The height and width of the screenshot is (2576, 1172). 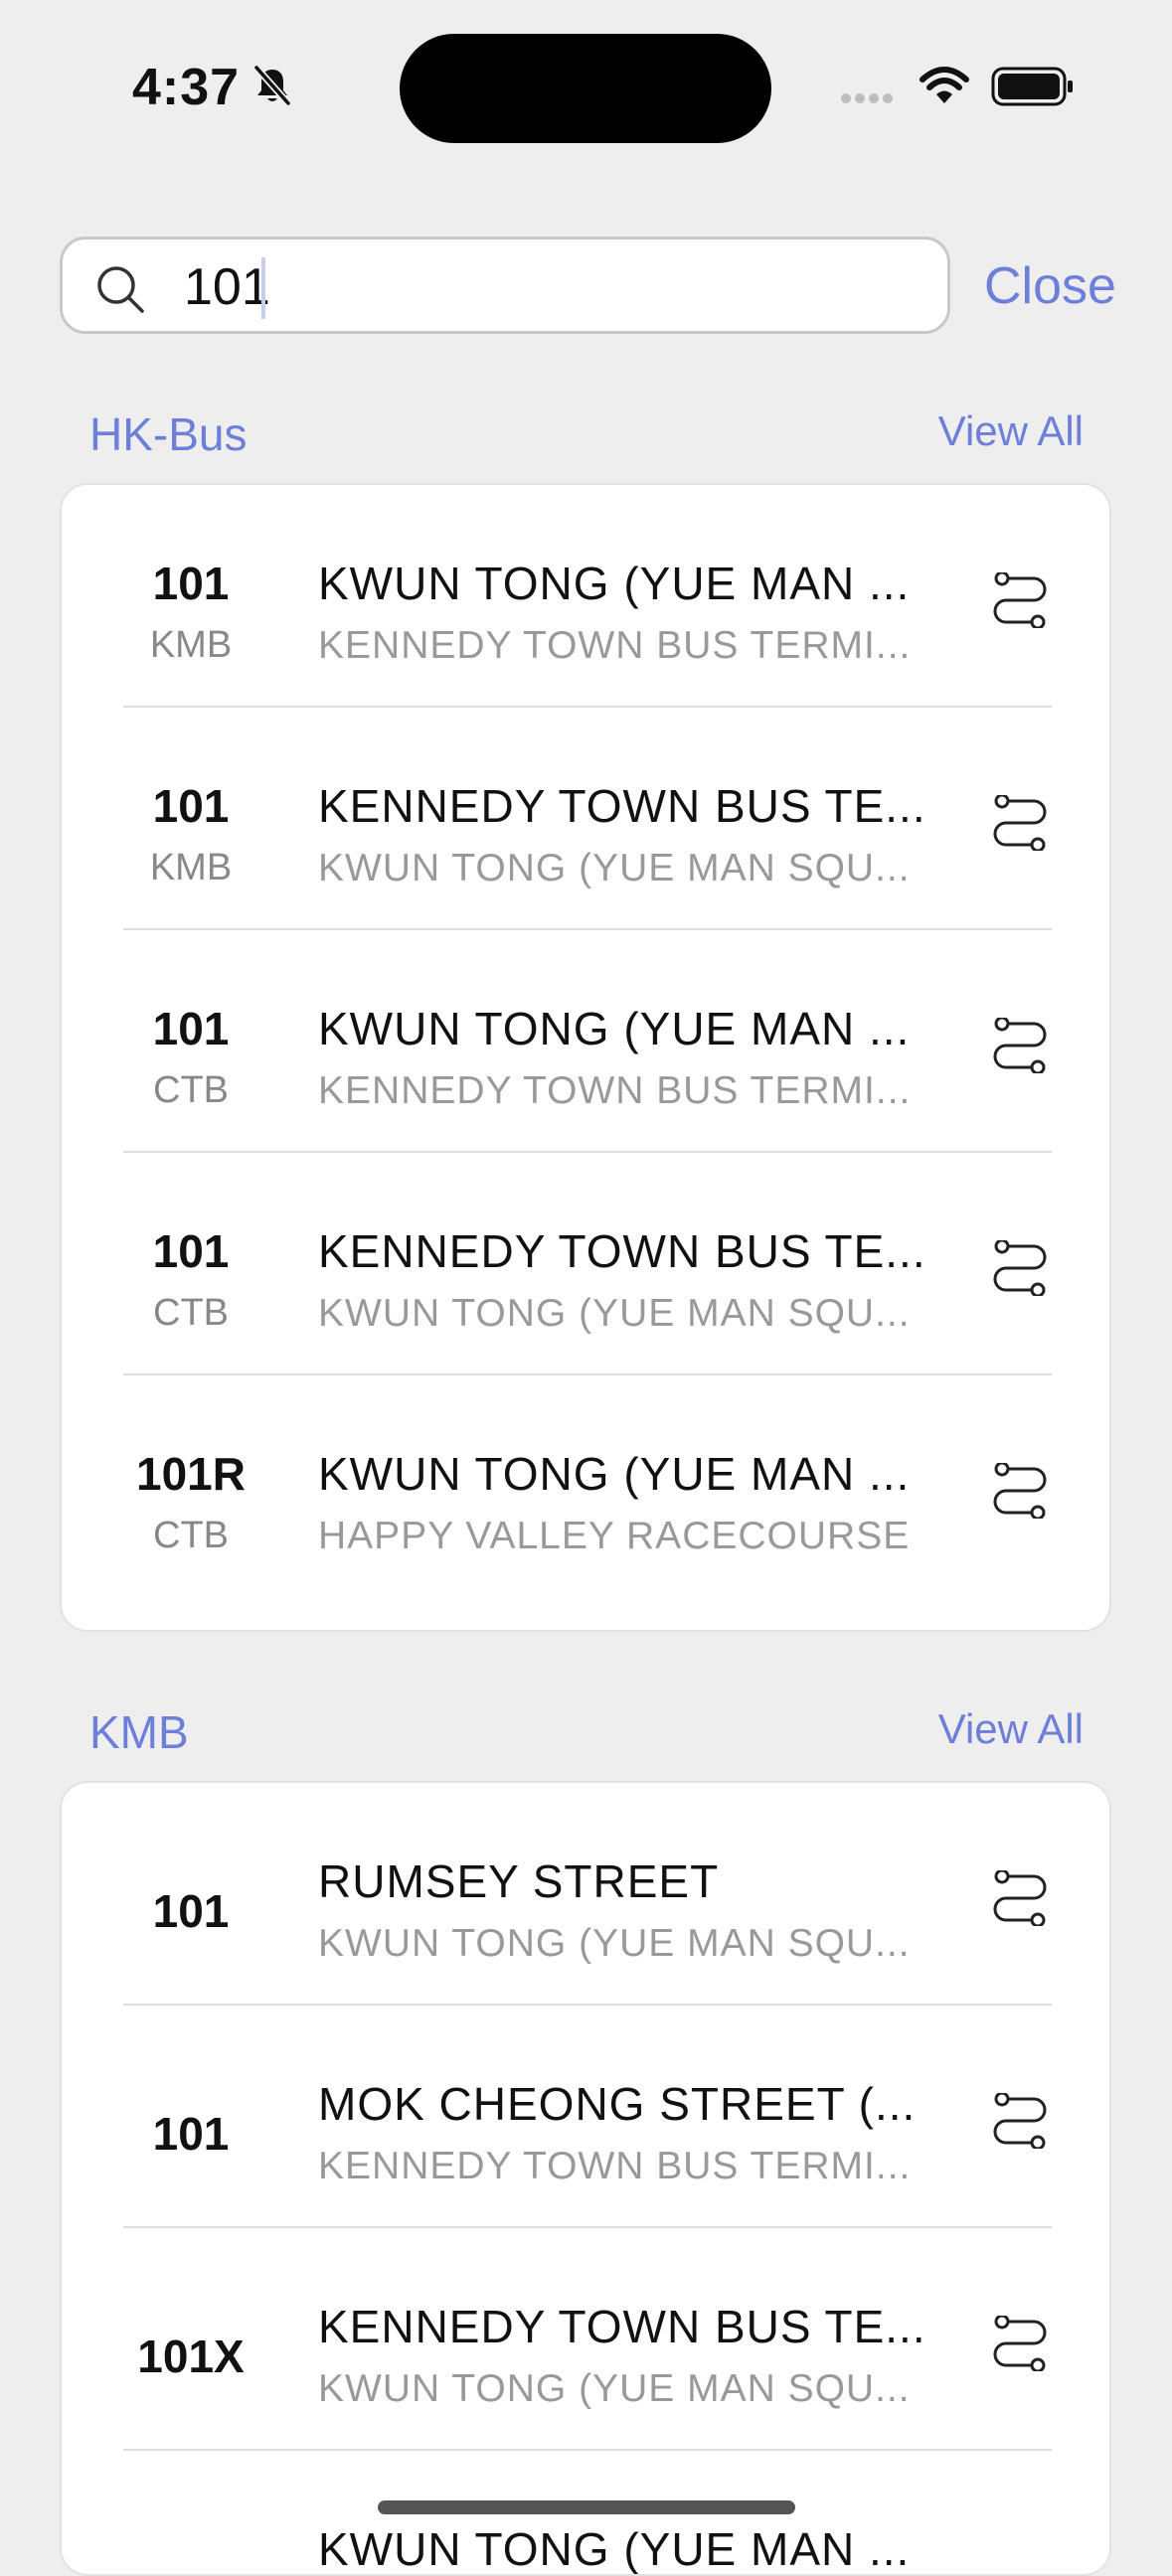 What do you see at coordinates (585, 88) in the screenshot?
I see `dynamic-island` at bounding box center [585, 88].